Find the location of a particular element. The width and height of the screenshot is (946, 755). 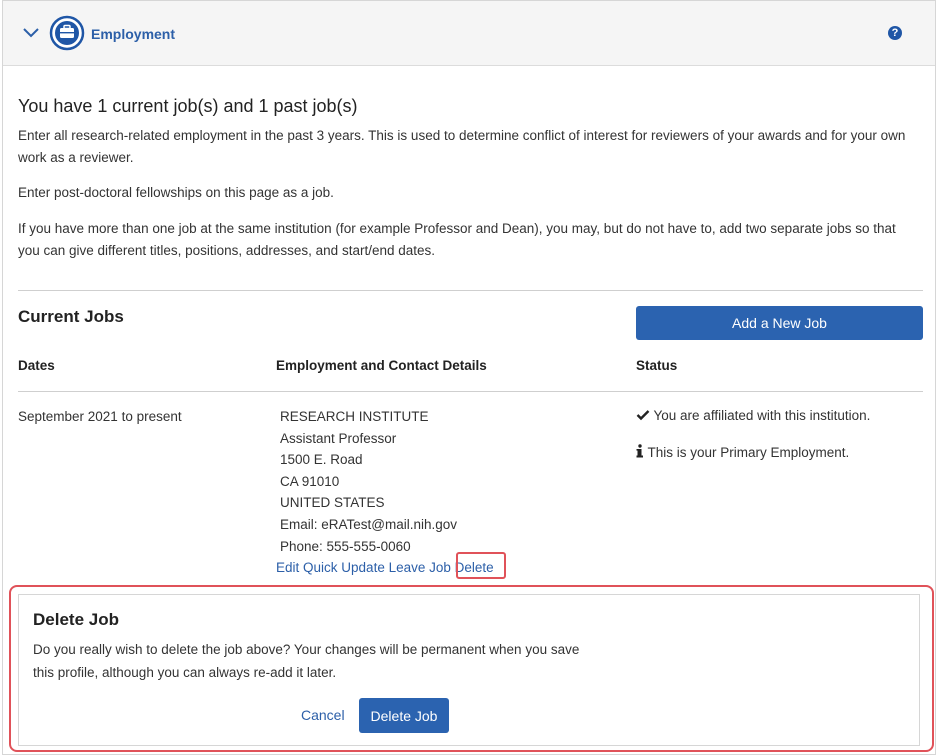

panel-header: Employment ? is located at coordinates (469, 33).